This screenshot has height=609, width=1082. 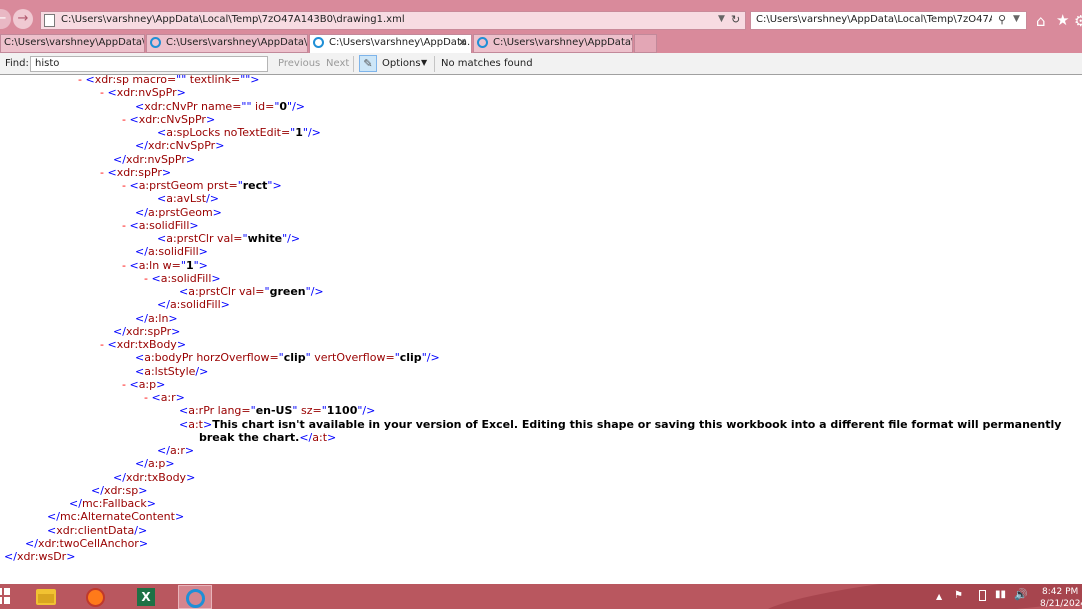 I want to click on options-dropdown-icon: ▼, so click(x=424, y=62).